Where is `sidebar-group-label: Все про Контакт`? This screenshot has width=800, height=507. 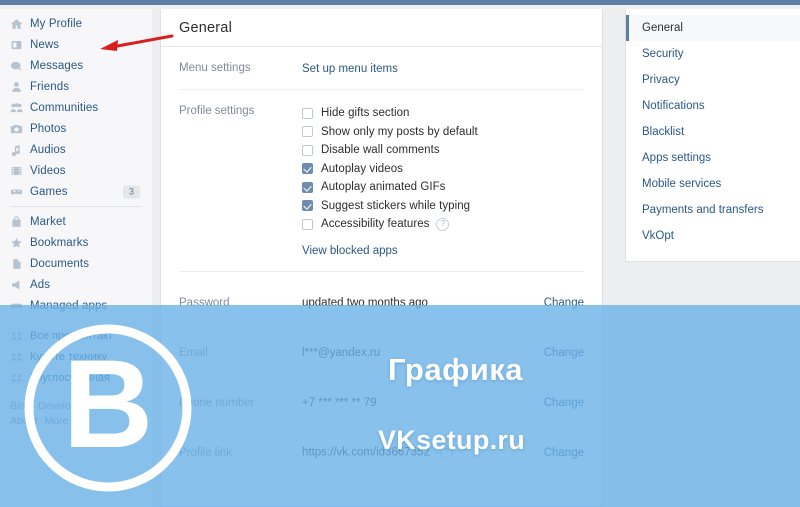
sidebar-group-label: Все про Контакт is located at coordinates (71, 335).